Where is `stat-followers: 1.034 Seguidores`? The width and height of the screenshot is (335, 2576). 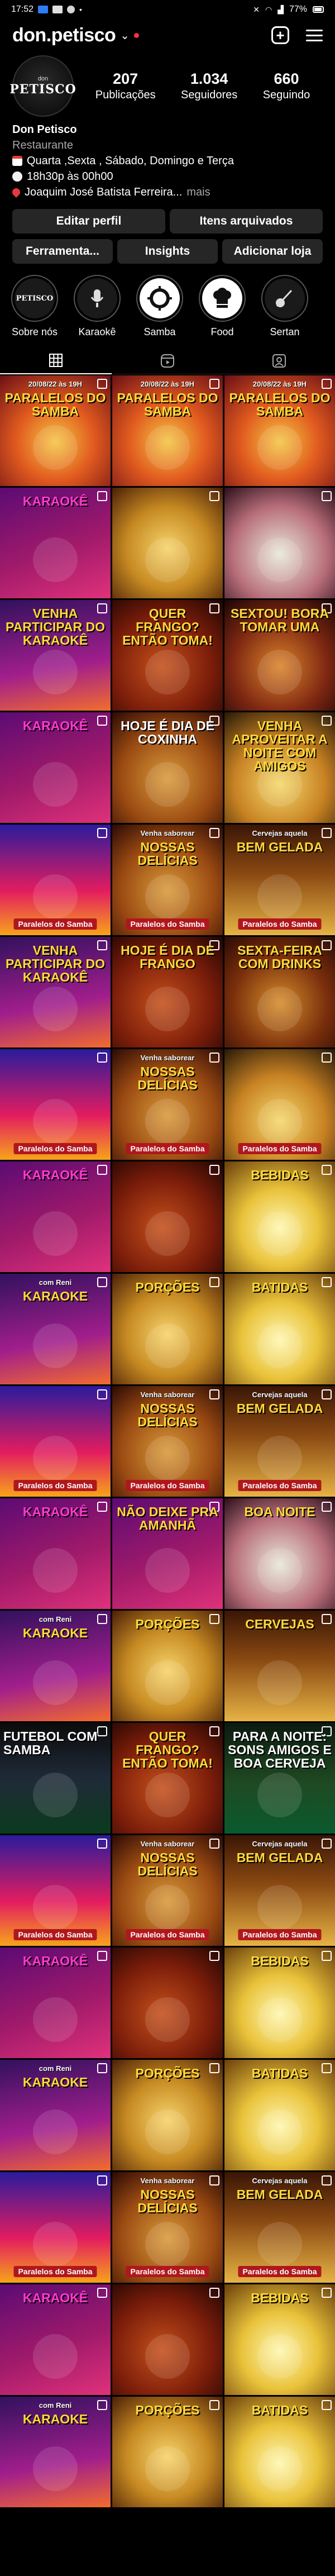
stat-followers: 1.034 Seguidores is located at coordinates (209, 86).